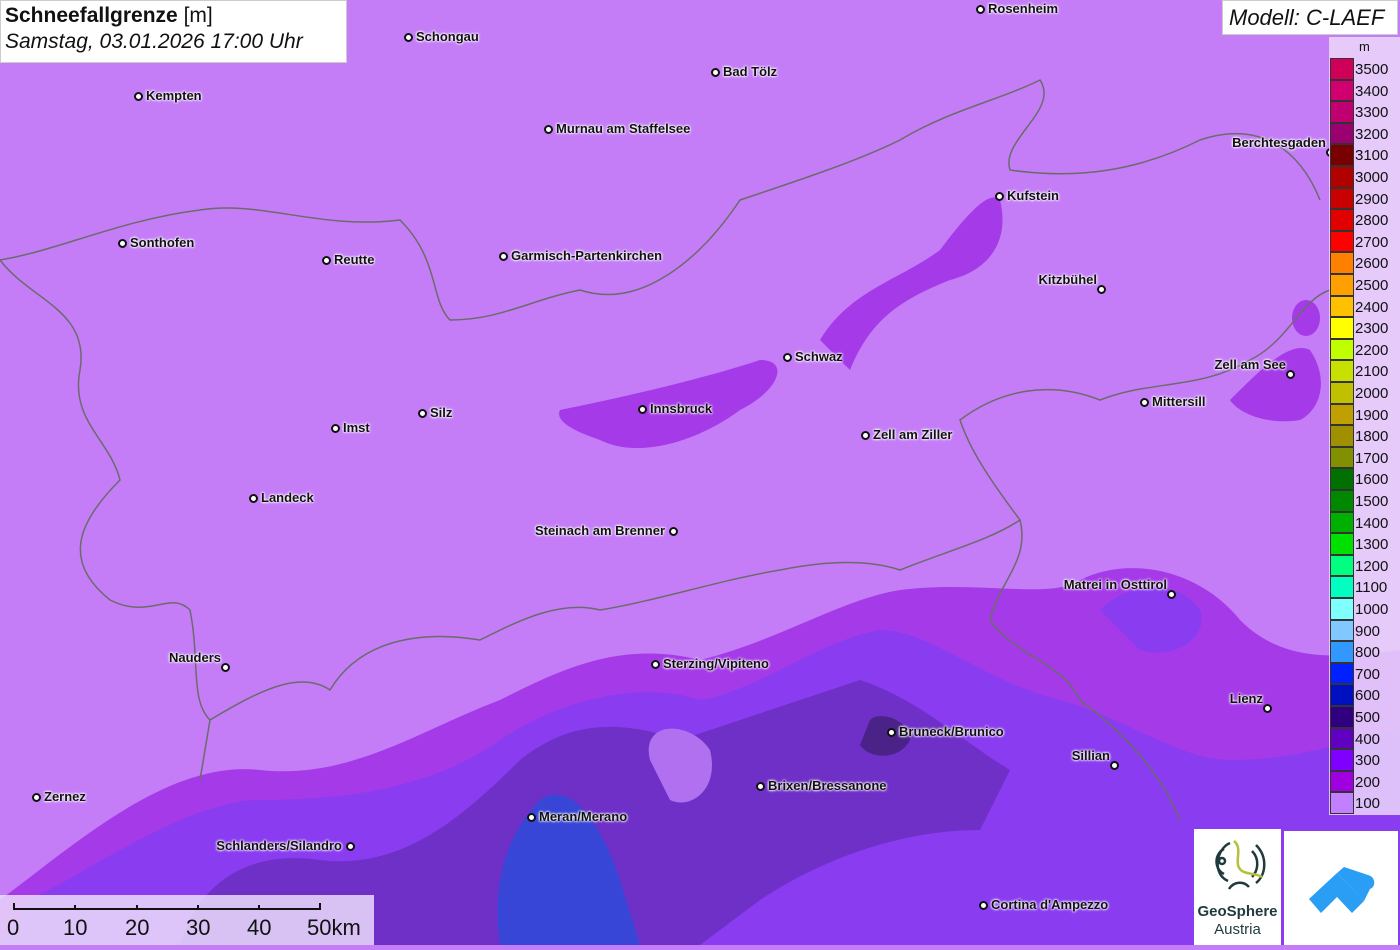 Image resolution: width=1400 pixels, height=950 pixels. Describe the element at coordinates (1372, 177) in the screenshot. I see `legend-value: 3000` at that location.